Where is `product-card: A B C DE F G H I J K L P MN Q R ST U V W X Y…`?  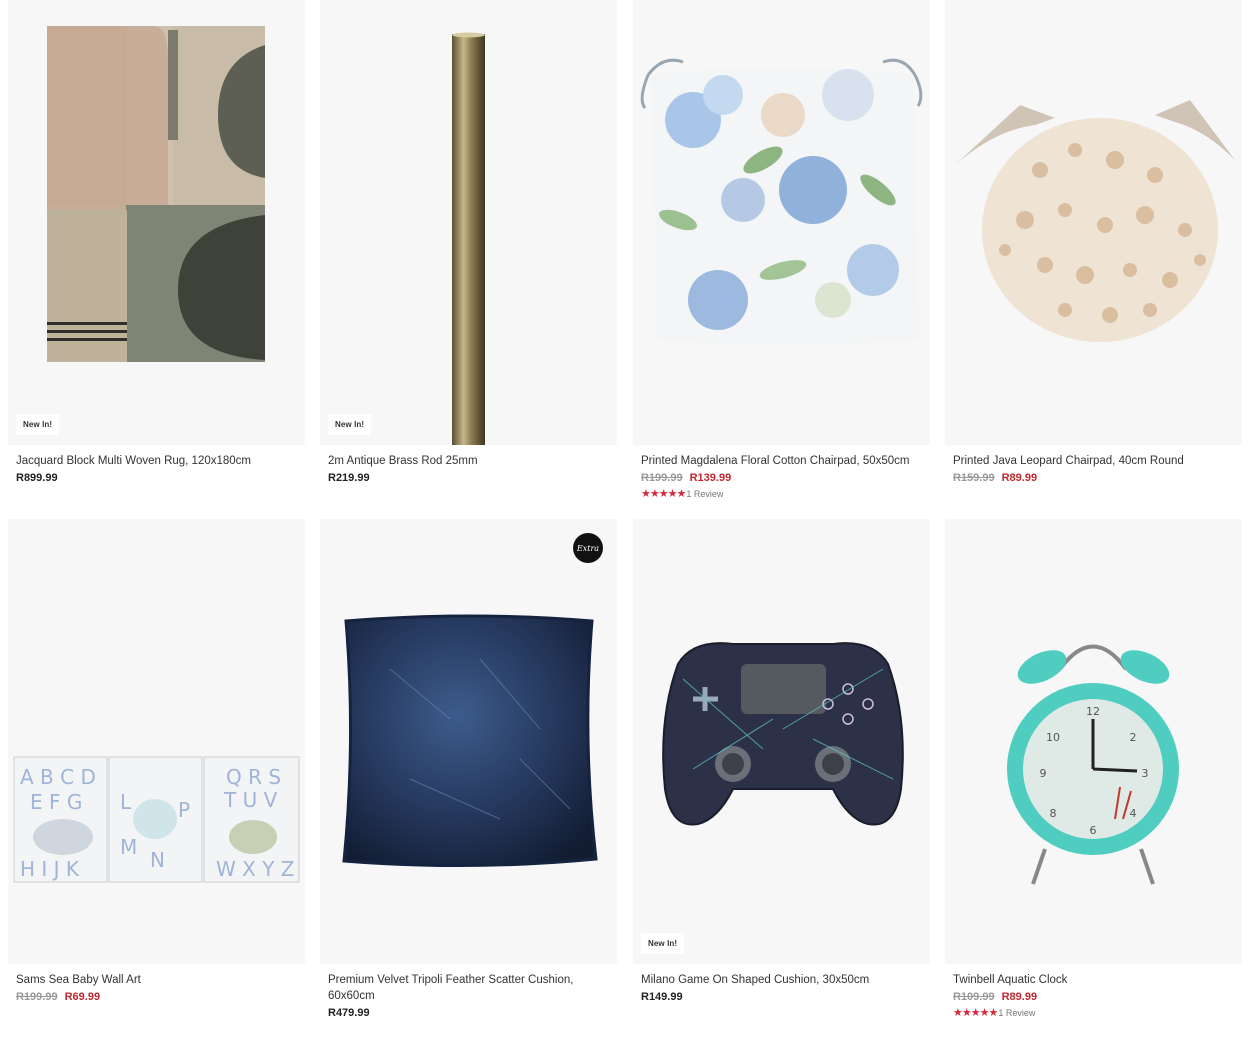
product-card: A B C DE F G H I J K L P MN Q R ST U V W X Y… is located at coordinates (156, 761).